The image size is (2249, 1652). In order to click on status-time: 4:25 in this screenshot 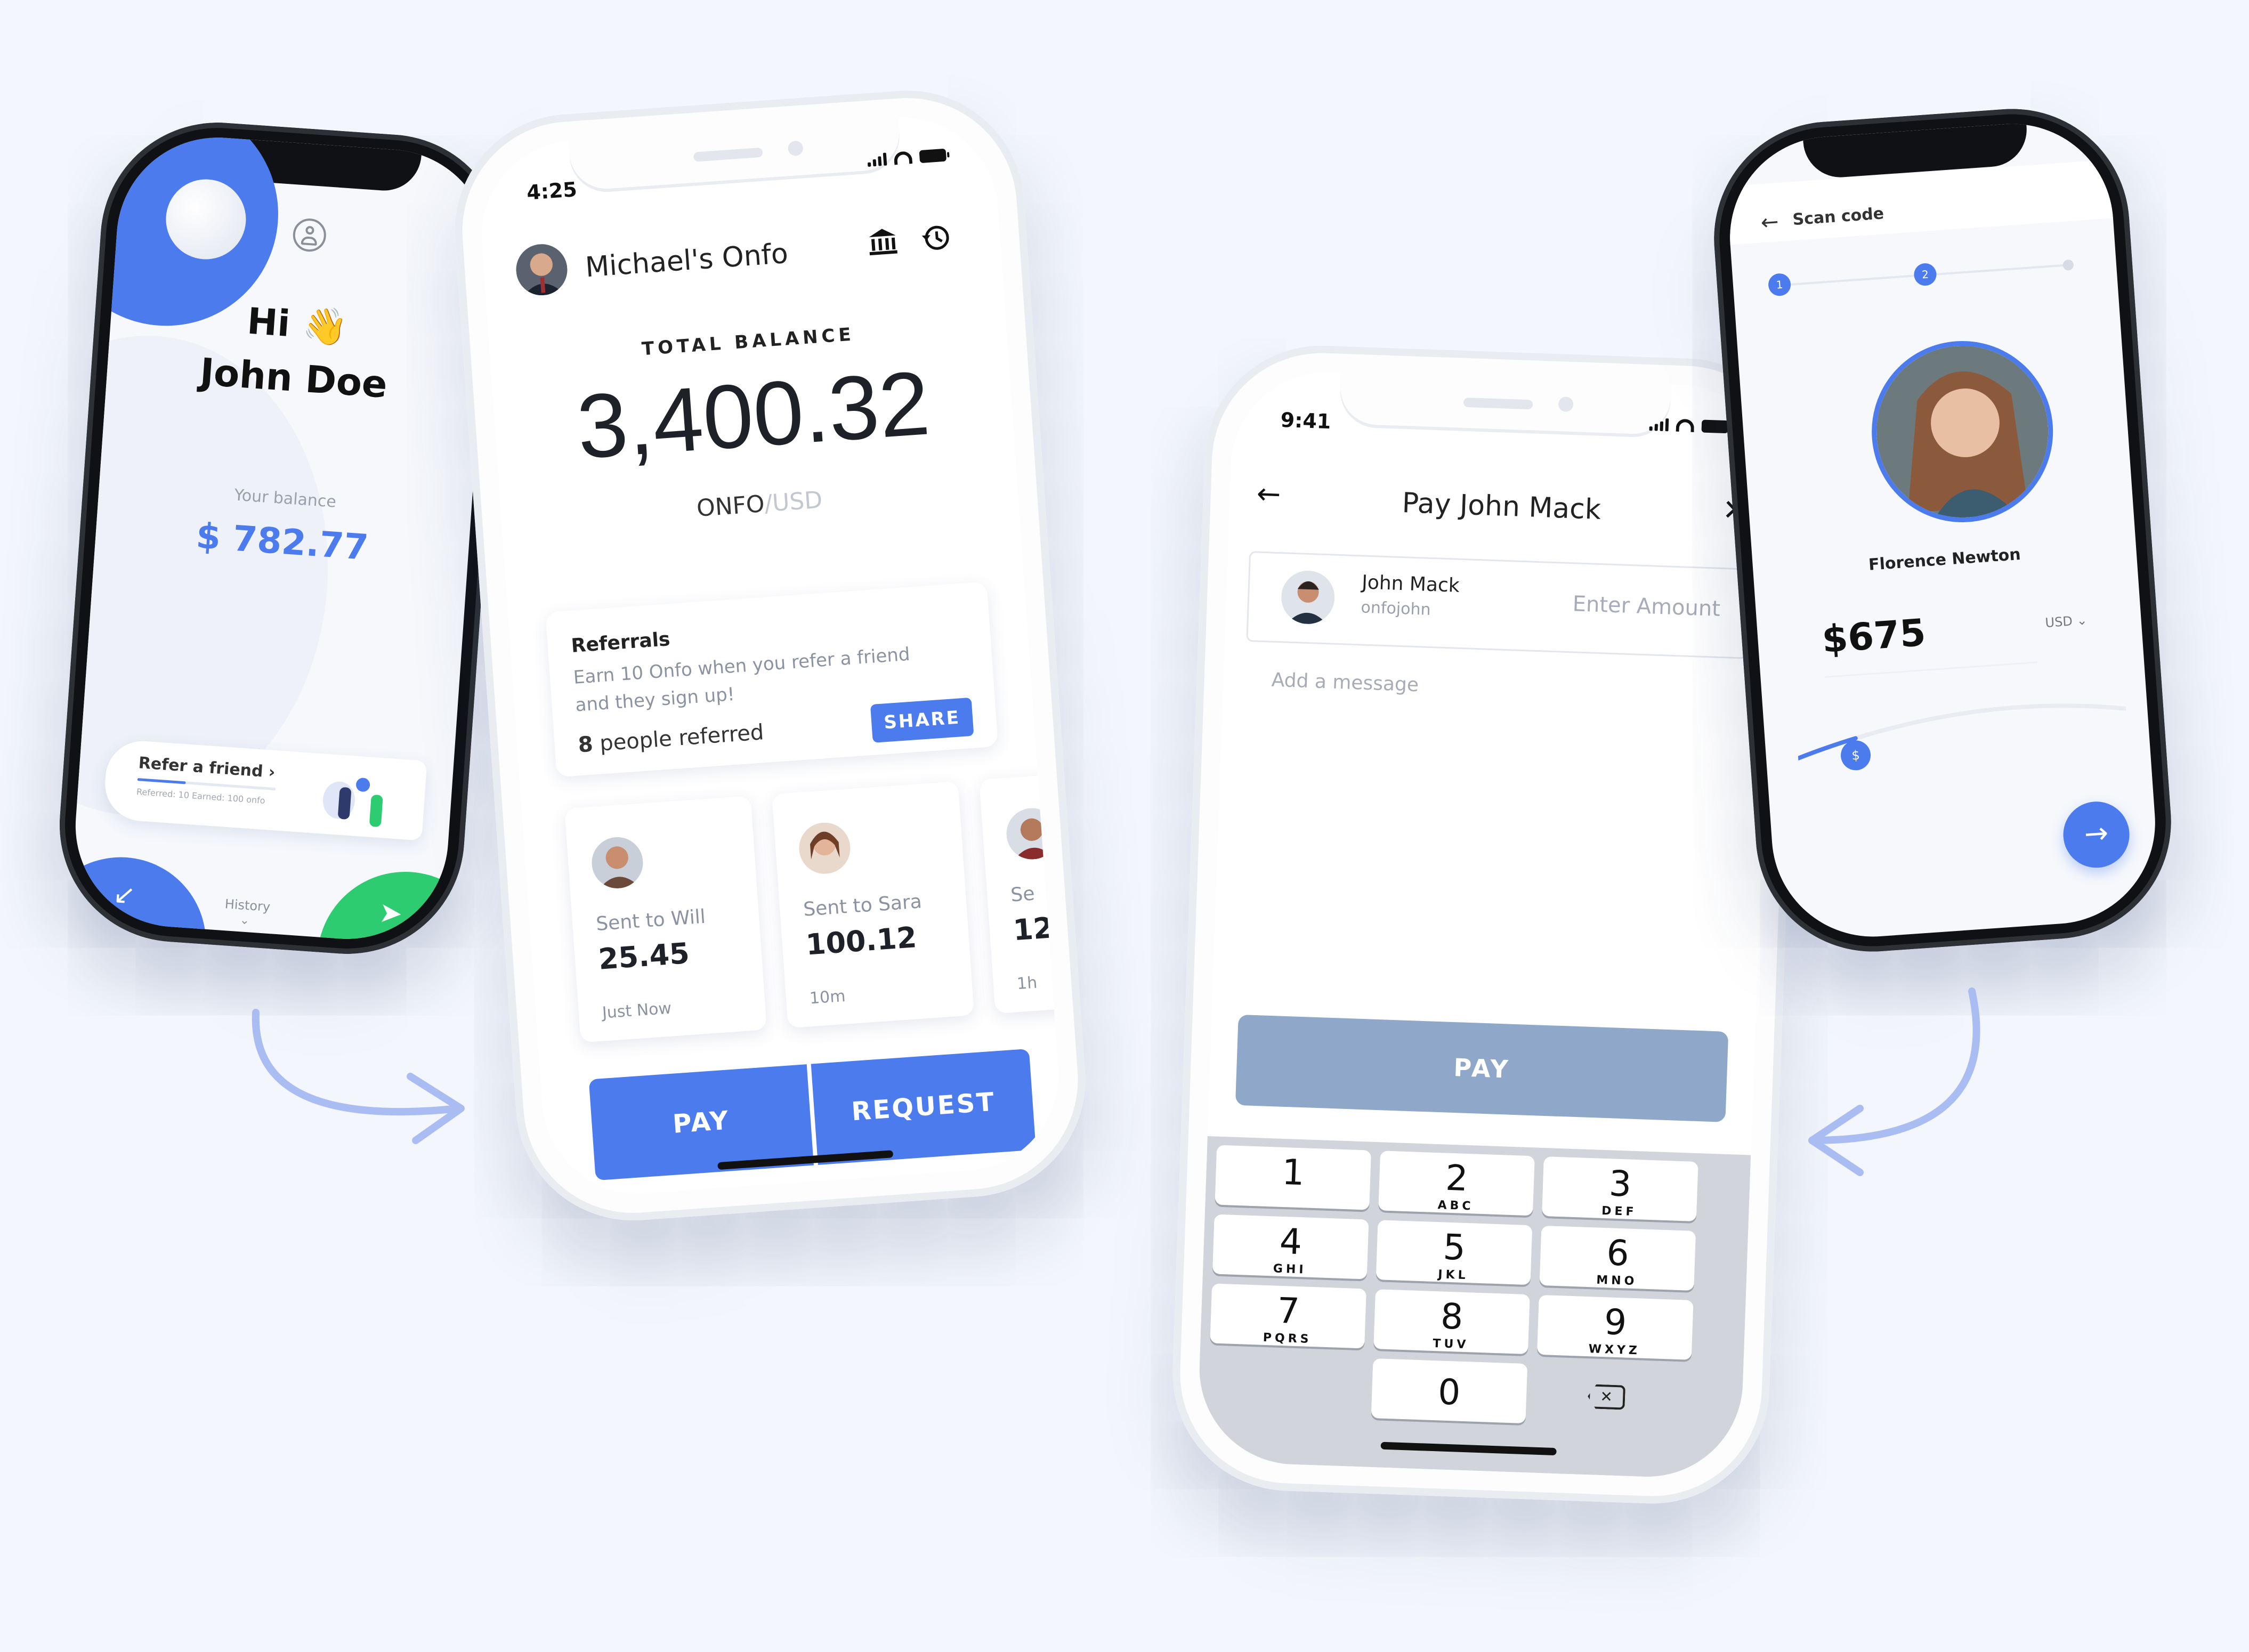, I will do `click(551, 191)`.